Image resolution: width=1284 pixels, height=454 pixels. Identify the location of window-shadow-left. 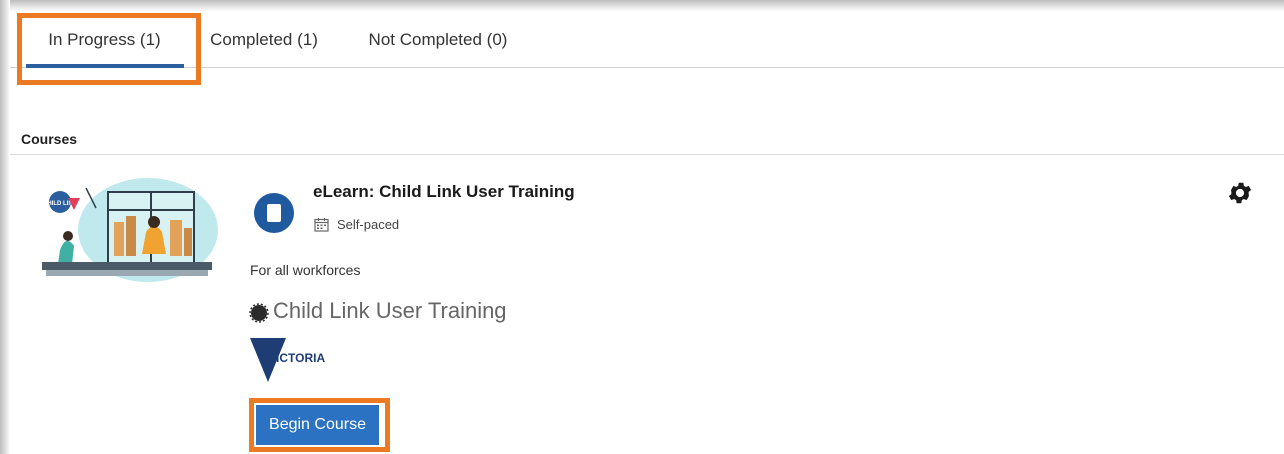
(5, 227).